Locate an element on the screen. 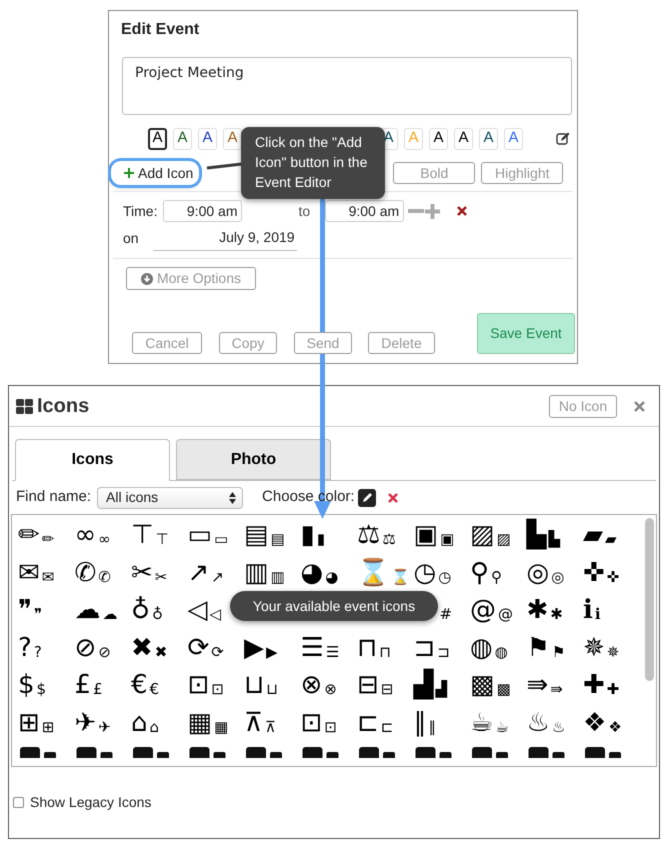  minus-icon is located at coordinates (416, 211).